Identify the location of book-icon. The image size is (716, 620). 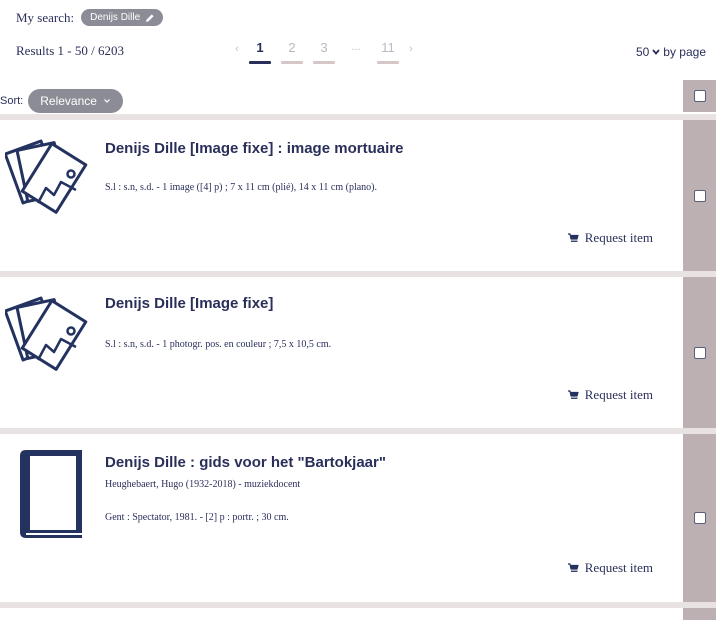
(51, 494).